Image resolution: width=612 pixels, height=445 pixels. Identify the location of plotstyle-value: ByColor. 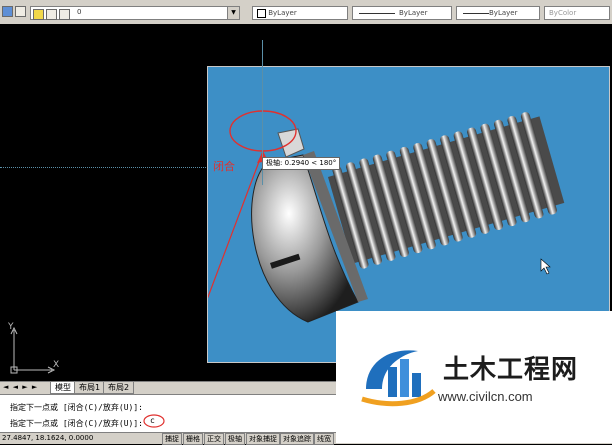
(563, 13).